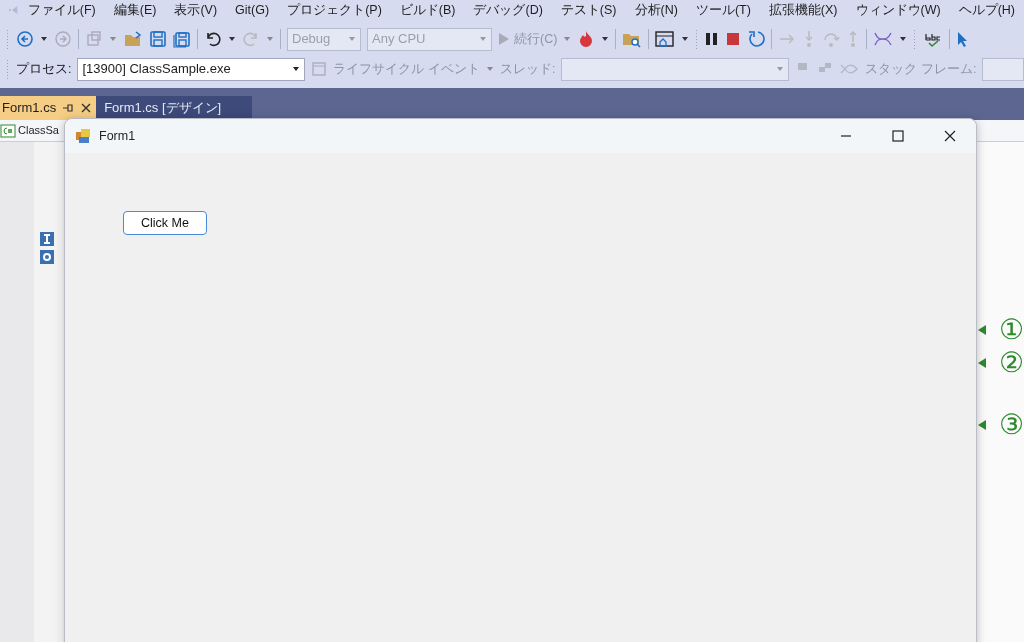  I want to click on project-name: ClassSa, so click(38, 130).